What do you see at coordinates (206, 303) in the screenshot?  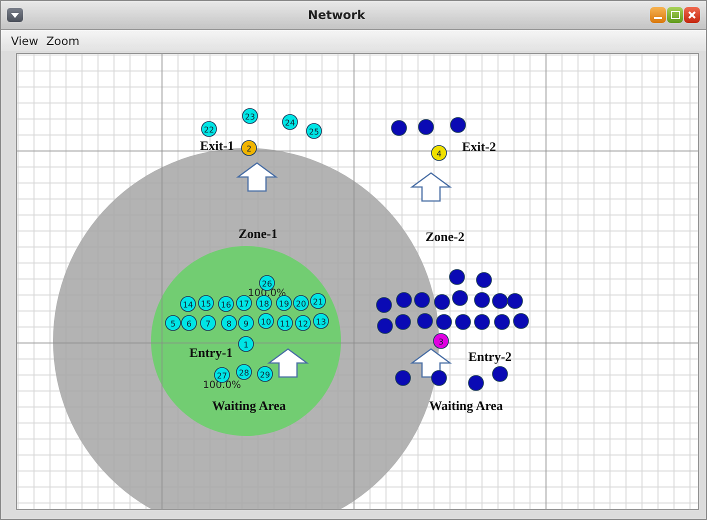 I see `node-marker: 15` at bounding box center [206, 303].